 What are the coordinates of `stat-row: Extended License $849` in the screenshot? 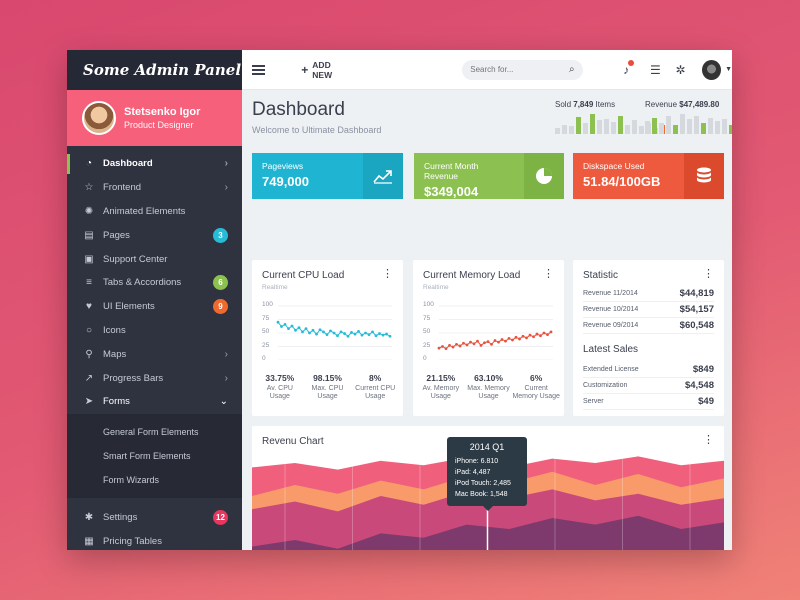 It's located at (648, 370).